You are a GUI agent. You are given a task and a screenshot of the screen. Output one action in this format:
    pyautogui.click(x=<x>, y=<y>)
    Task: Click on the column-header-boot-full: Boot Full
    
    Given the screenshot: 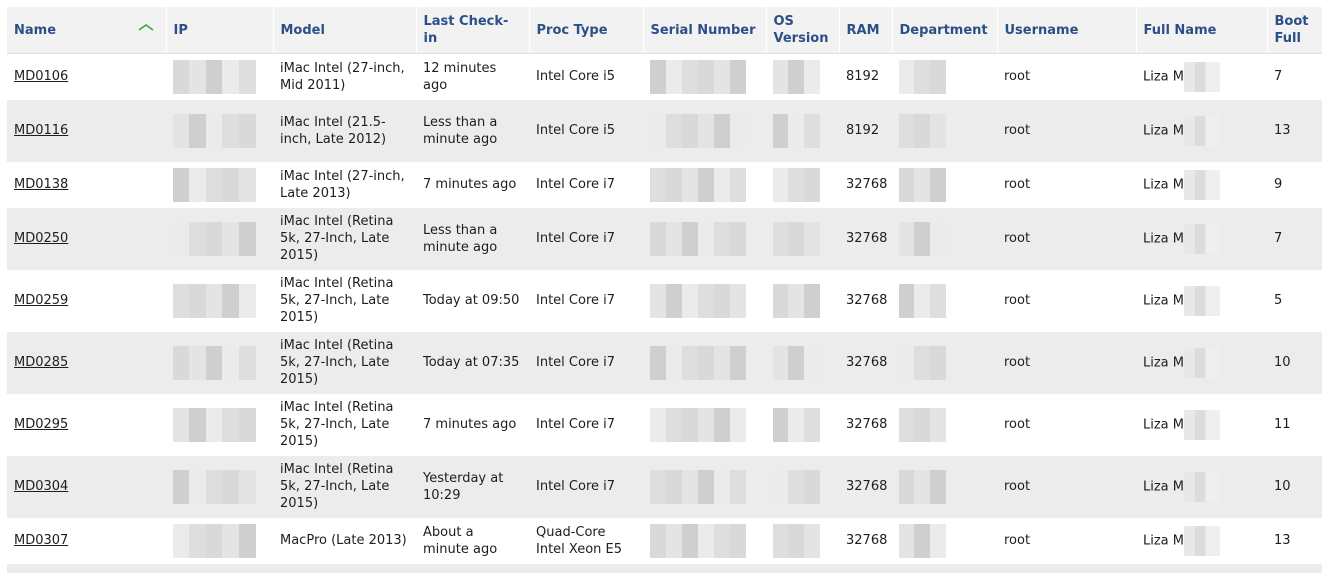 What is the action you would take?
    pyautogui.click(x=1294, y=30)
    